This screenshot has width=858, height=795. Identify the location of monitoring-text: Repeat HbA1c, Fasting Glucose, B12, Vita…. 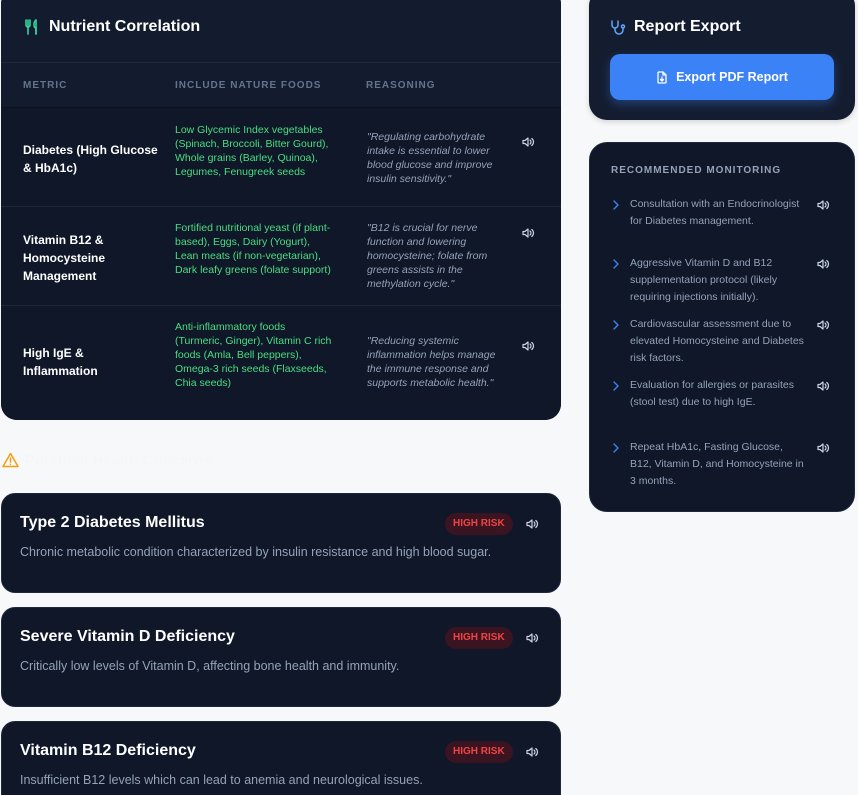
(717, 464).